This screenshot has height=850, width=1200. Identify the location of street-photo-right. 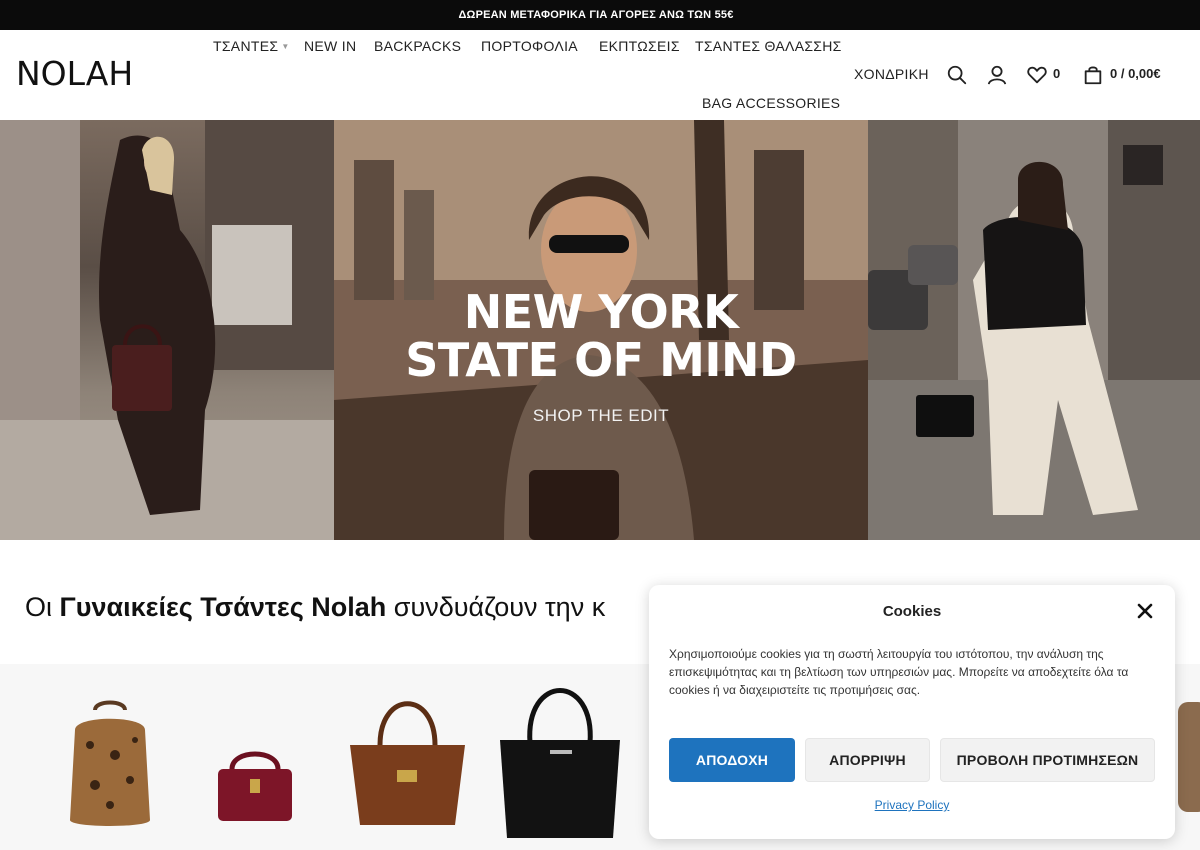
(1034, 330).